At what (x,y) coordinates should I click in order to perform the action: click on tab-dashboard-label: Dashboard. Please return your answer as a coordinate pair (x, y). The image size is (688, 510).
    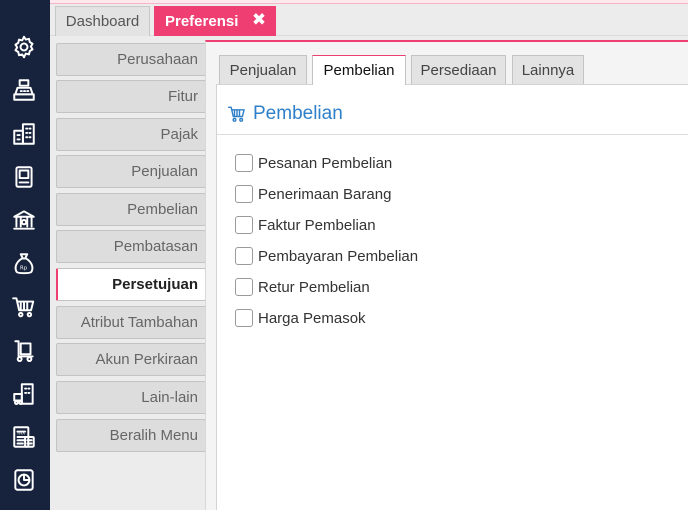
    Looking at the image, I should click on (102, 21).